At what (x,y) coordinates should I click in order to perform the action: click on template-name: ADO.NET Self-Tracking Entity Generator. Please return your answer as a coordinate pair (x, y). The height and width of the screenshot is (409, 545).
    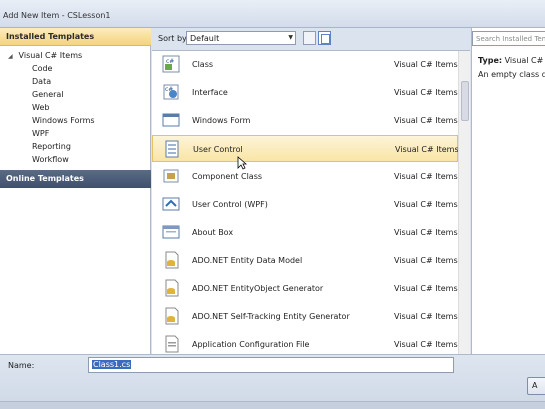
    Looking at the image, I should click on (271, 316).